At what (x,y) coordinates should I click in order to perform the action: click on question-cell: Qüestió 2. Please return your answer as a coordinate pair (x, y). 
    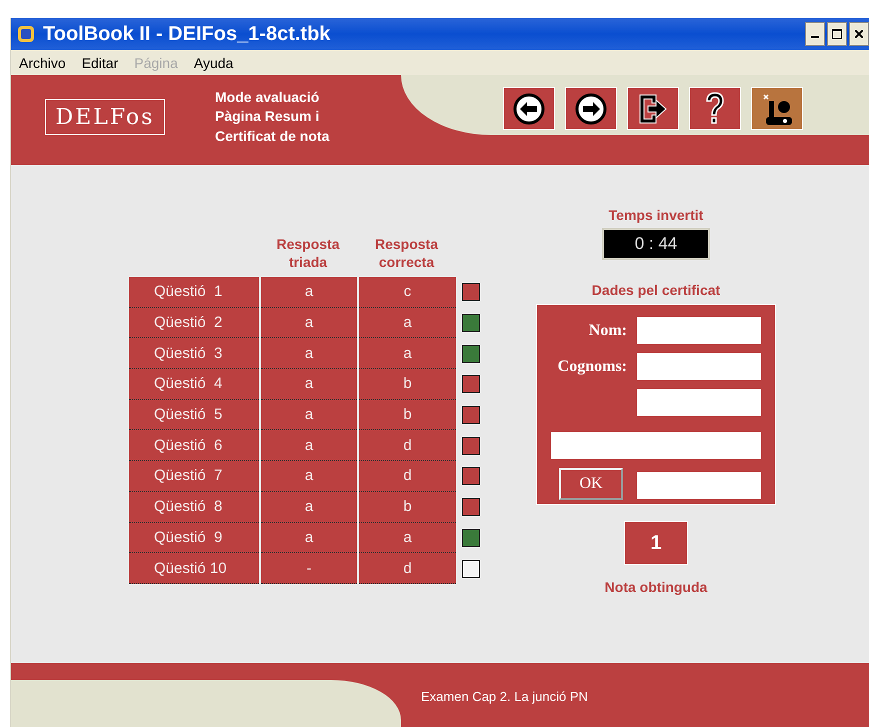
    Looking at the image, I should click on (194, 323).